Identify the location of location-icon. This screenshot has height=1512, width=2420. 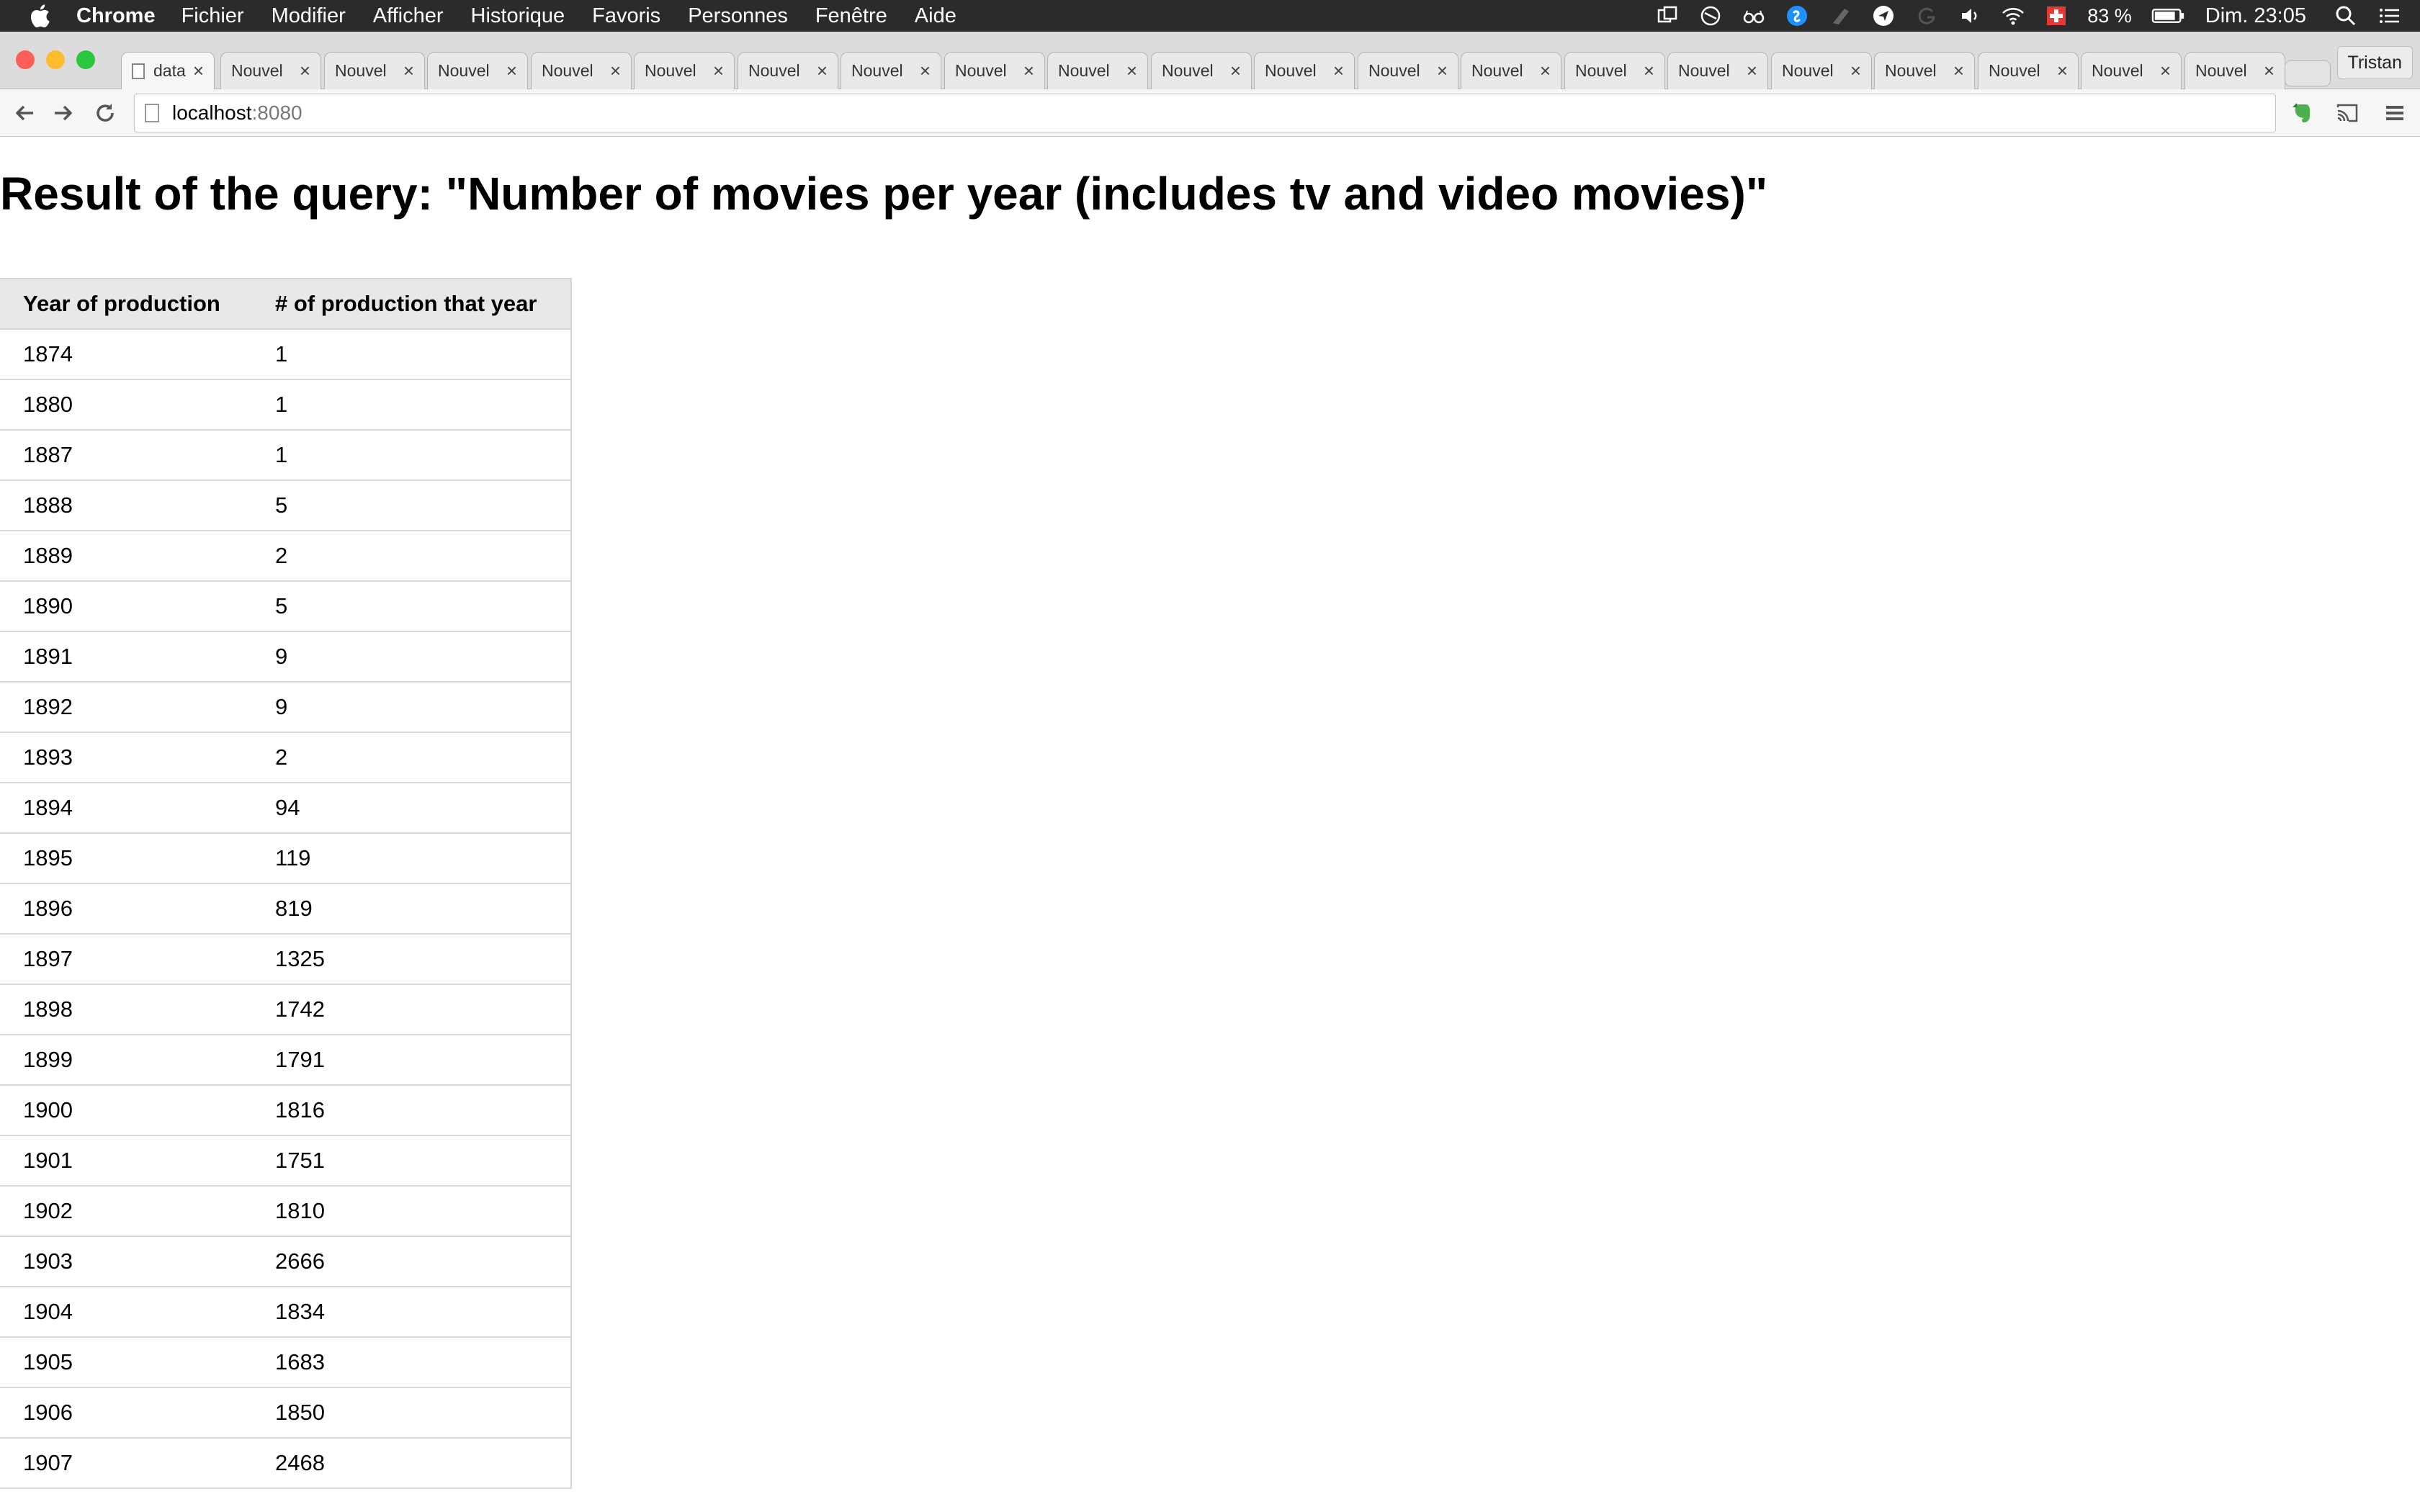
(1884, 16).